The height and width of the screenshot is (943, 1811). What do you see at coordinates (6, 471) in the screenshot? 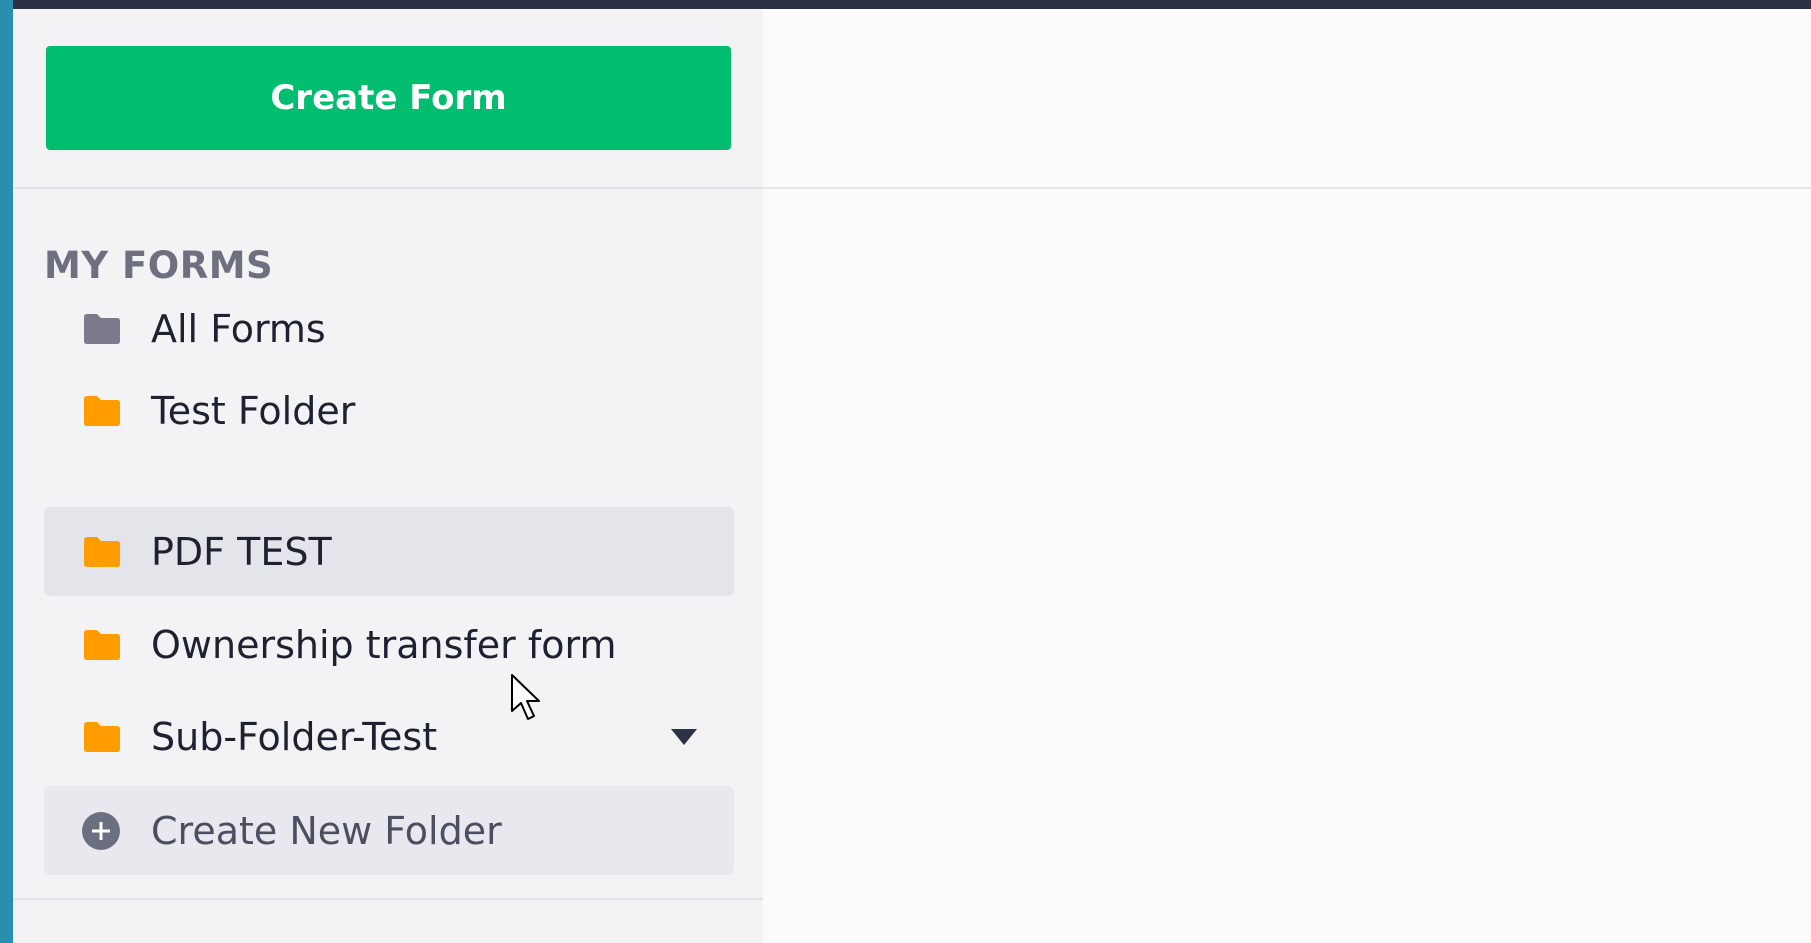
I see `left-accent-strip` at bounding box center [6, 471].